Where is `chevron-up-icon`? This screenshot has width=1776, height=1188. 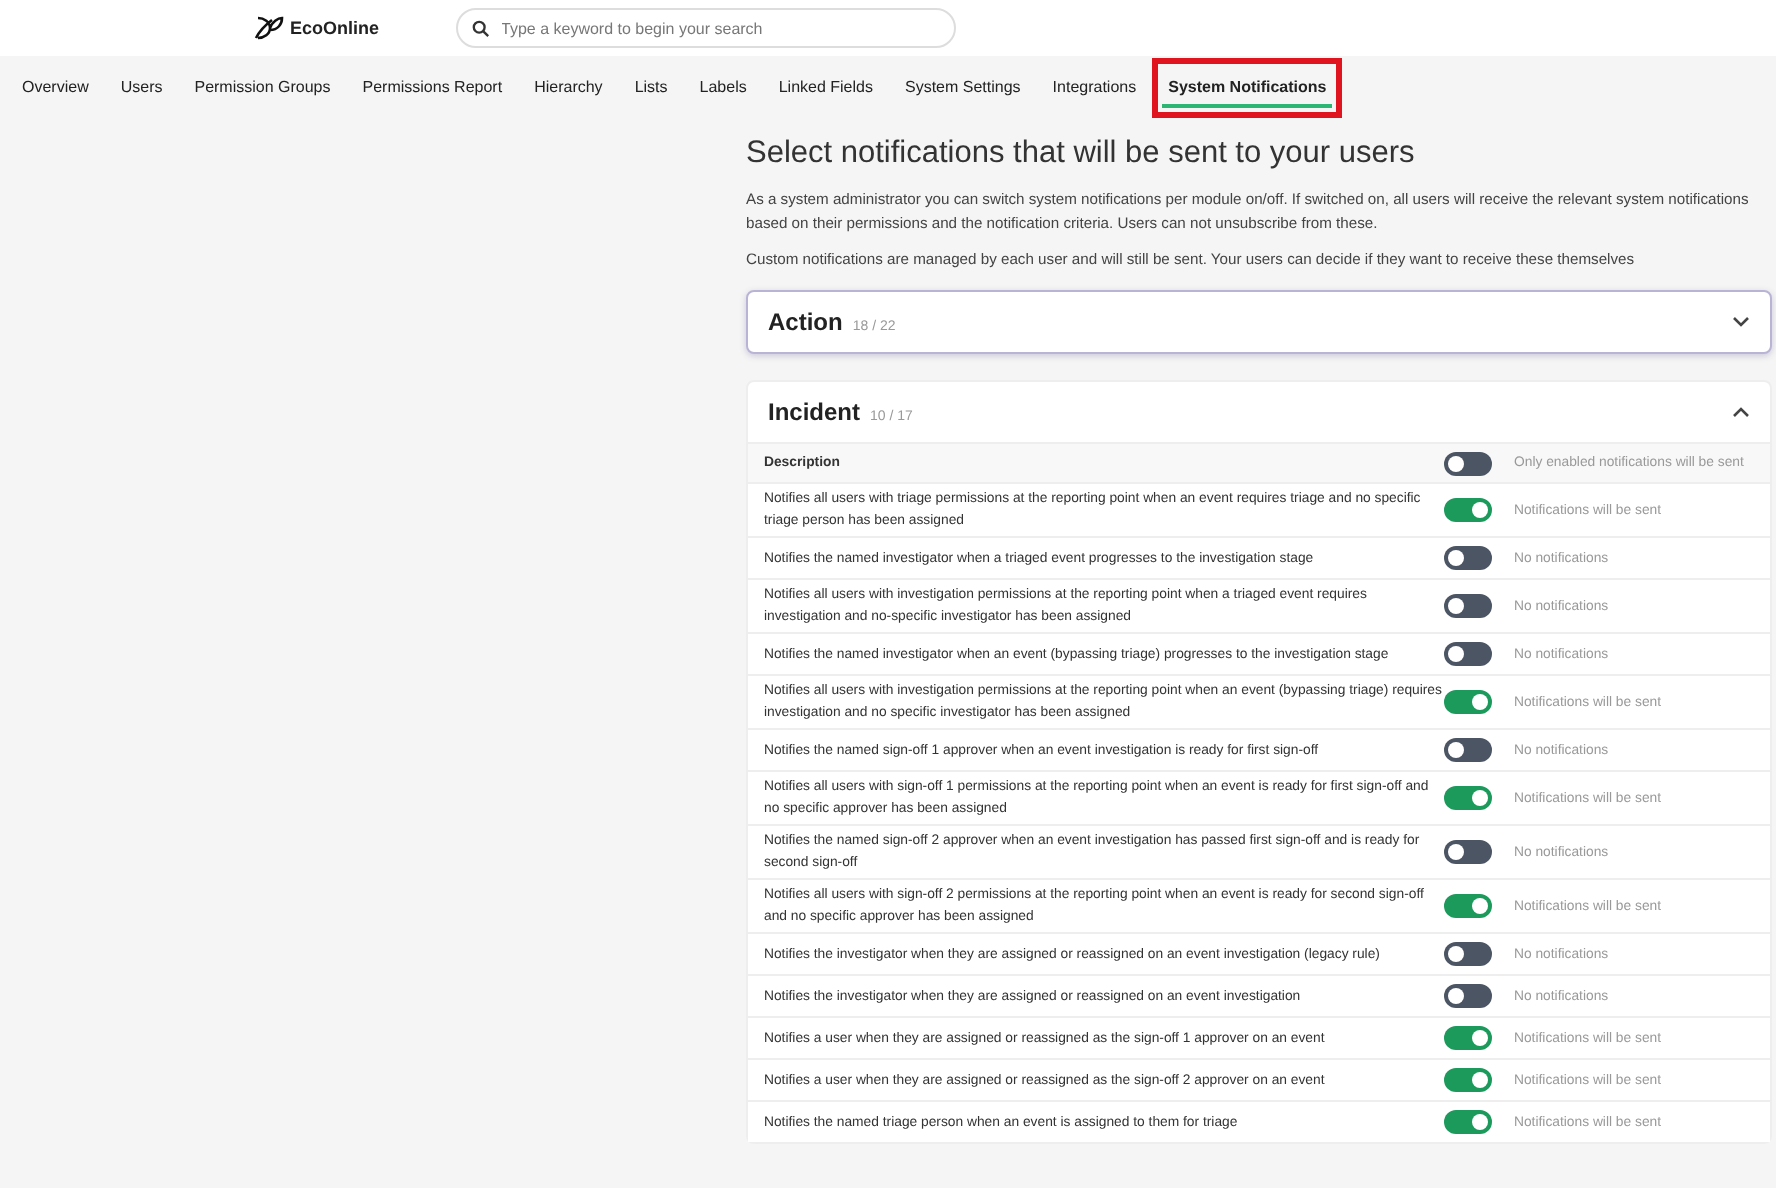 chevron-up-icon is located at coordinates (1741, 412).